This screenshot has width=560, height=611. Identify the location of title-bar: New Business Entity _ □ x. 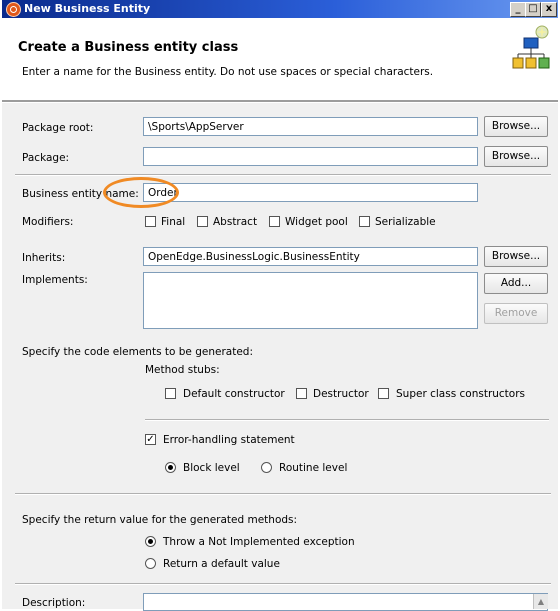
(280, 9).